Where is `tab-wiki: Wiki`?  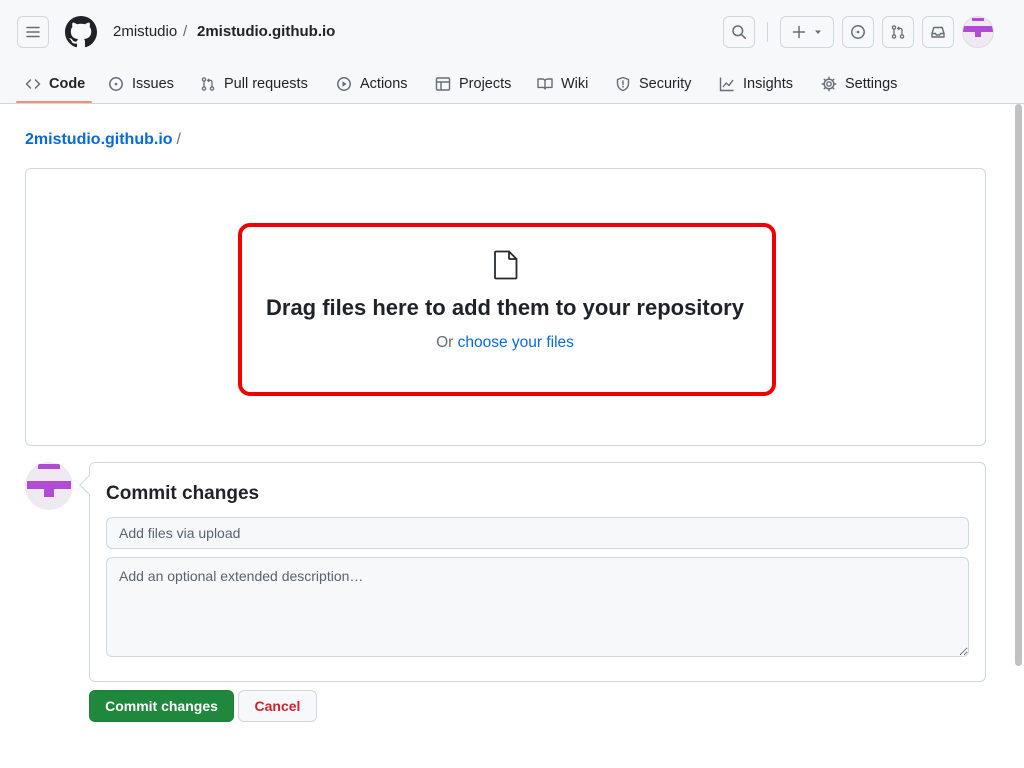 tab-wiki: Wiki is located at coordinates (562, 84).